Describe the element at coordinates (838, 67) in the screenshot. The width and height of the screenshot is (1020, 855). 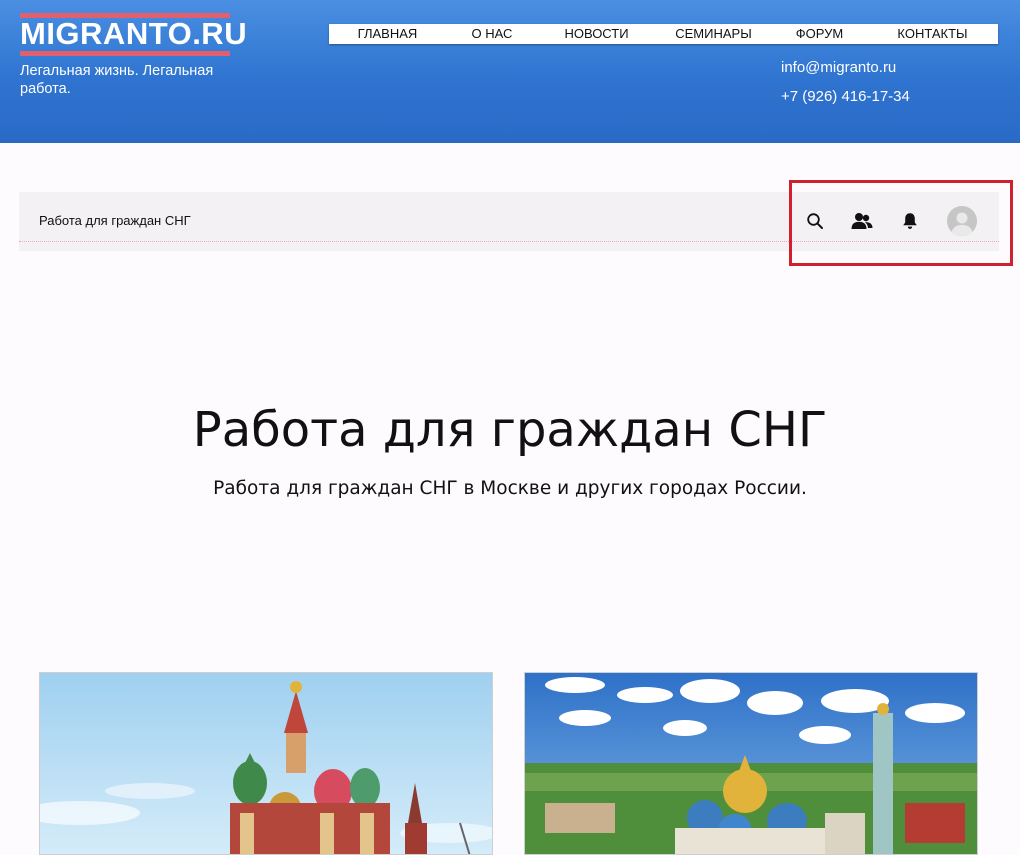
I see `contact-email-link: info@migranto.ru` at that location.